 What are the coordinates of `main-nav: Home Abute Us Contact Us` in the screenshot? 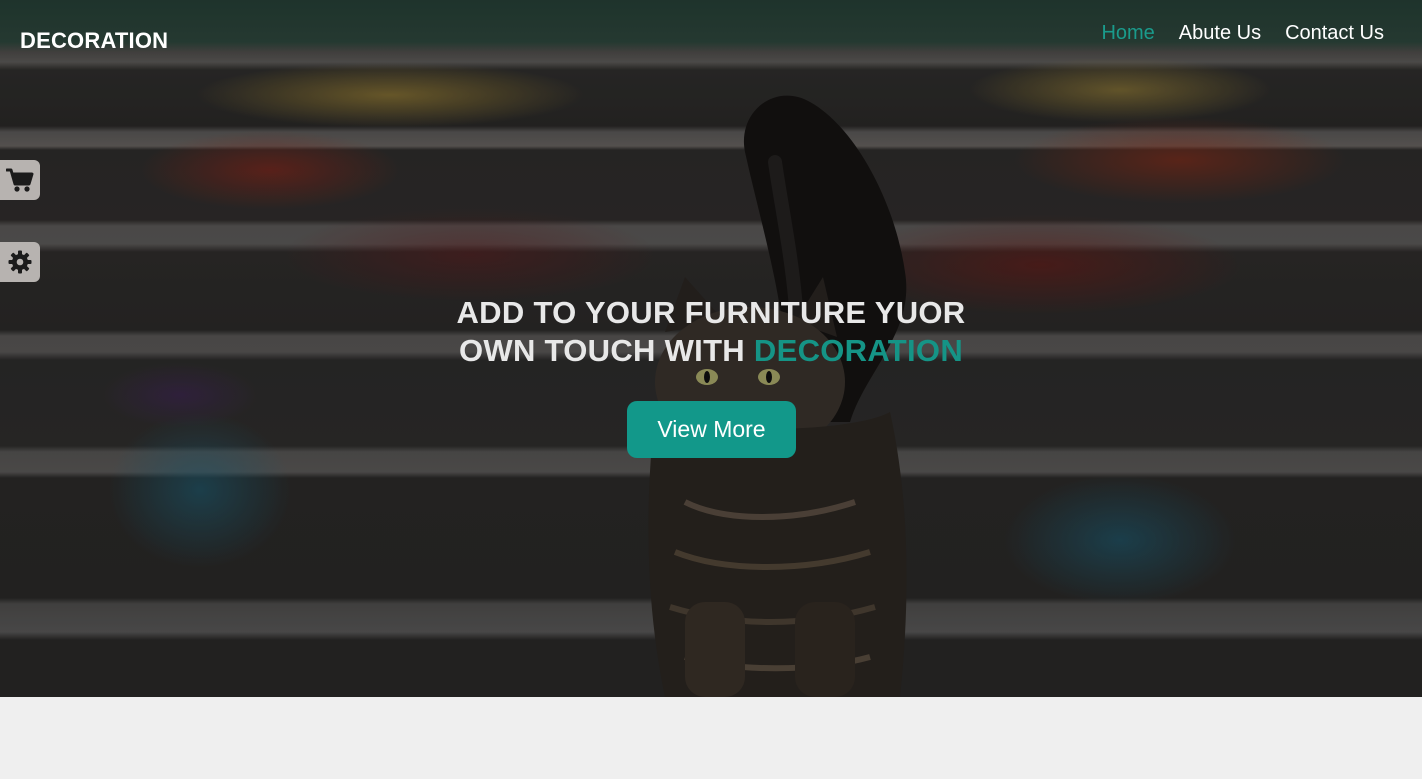 It's located at (1242, 33).